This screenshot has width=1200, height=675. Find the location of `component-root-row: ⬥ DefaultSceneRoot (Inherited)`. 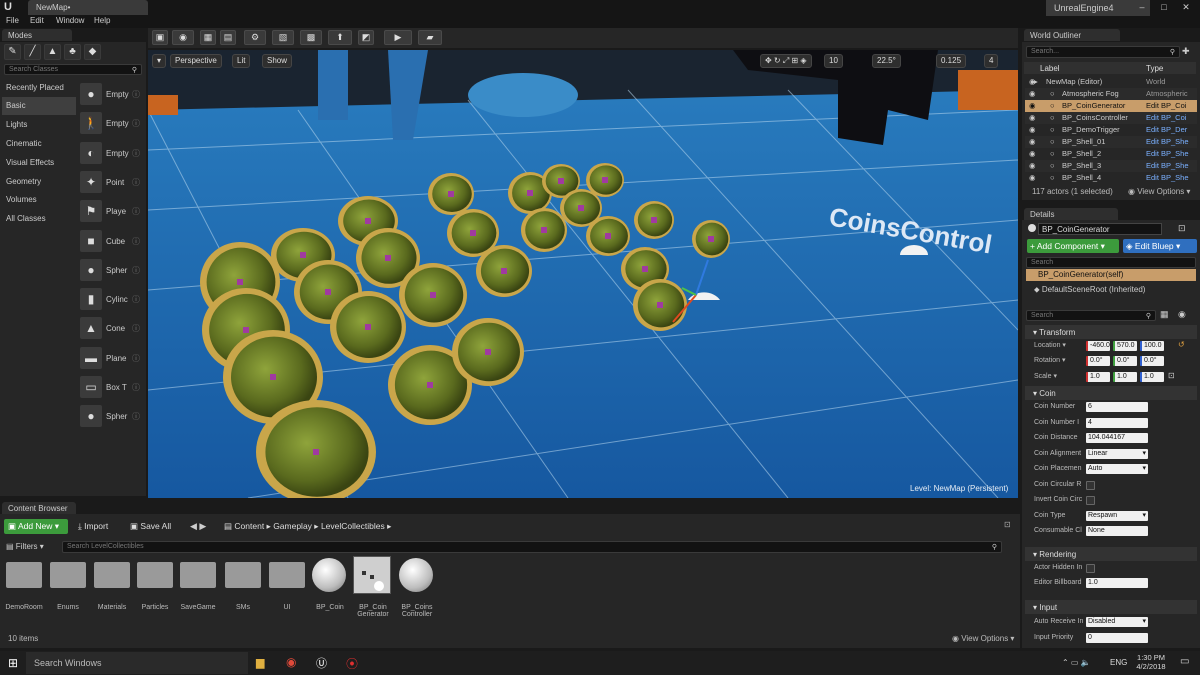

component-root-row: ⬥ DefaultSceneRoot (Inherited) is located at coordinates (1089, 290).